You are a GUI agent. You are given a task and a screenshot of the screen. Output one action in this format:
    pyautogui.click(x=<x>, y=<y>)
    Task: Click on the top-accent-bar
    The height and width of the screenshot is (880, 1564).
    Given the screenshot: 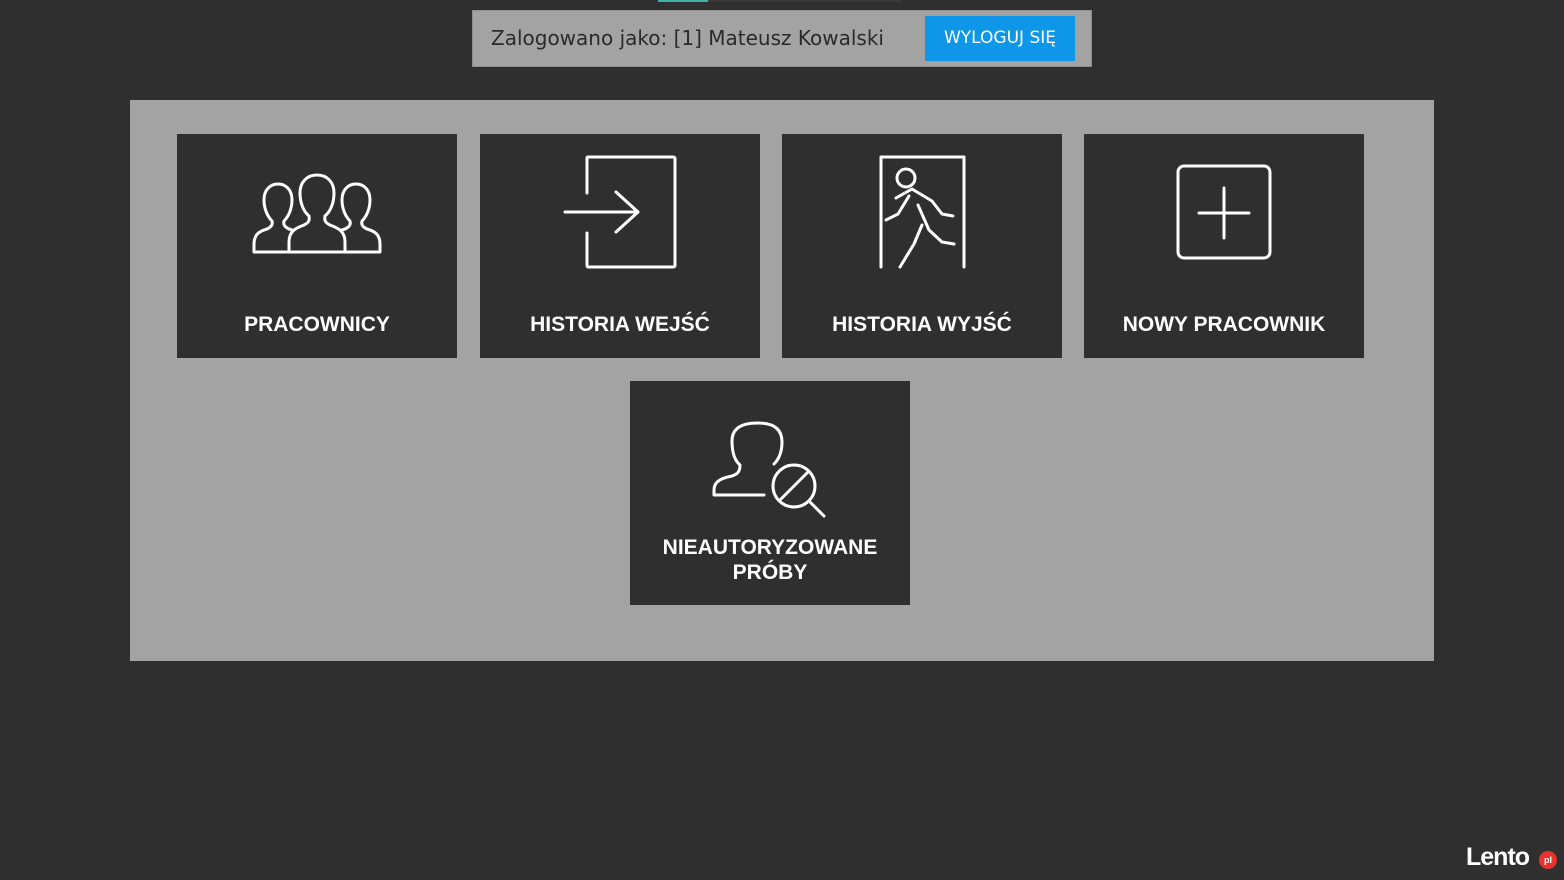 What is the action you would take?
    pyautogui.click(x=683, y=1)
    